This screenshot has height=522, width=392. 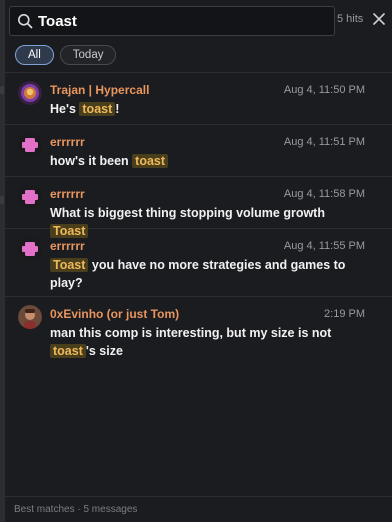 I want to click on message-timestamp: Aug 4, 11:58 PM, so click(x=324, y=194).